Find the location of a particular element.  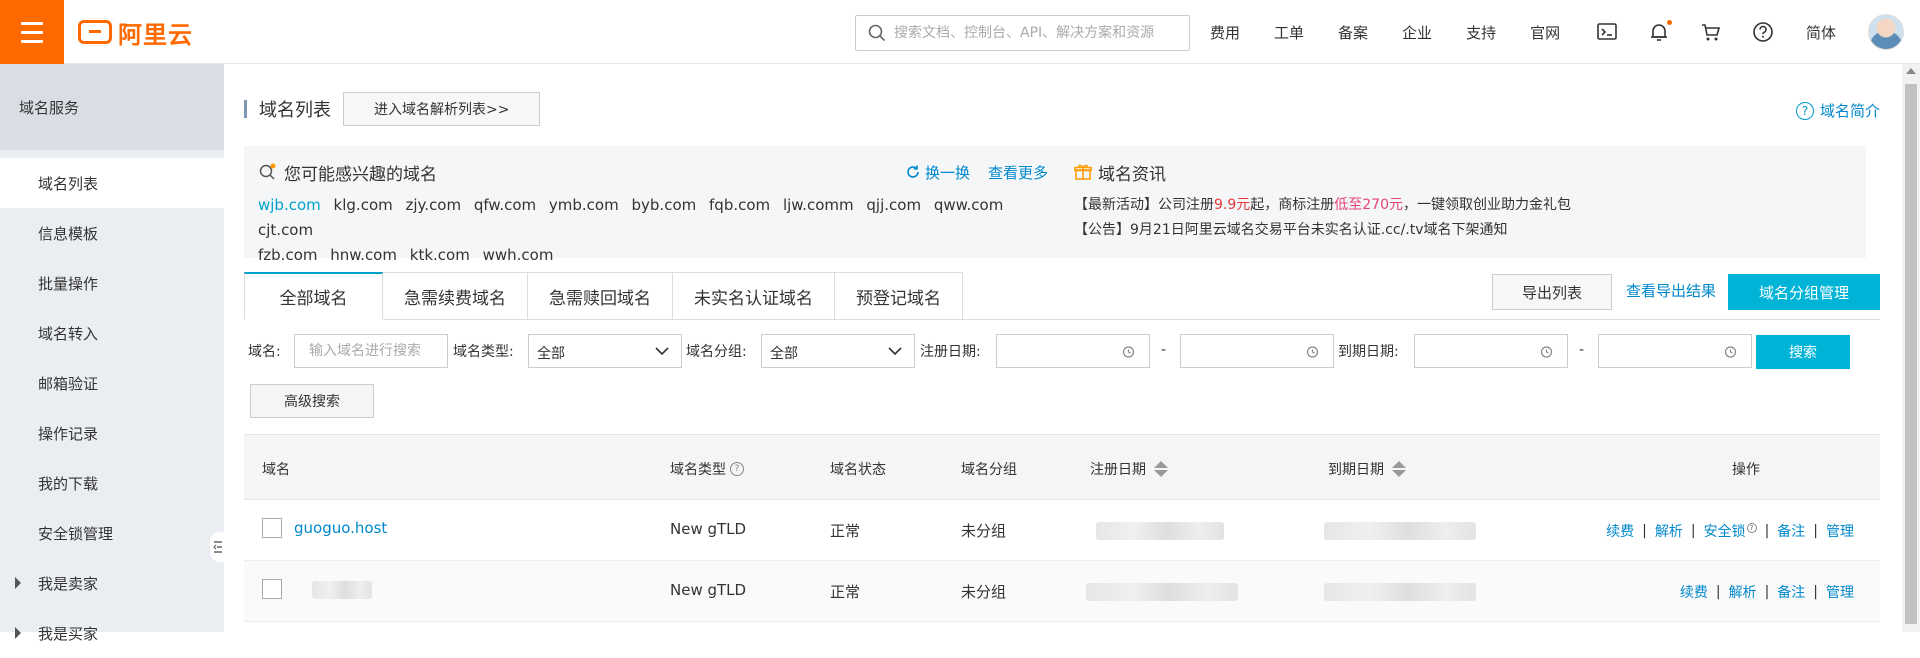

security-lock-link: 安全锁? is located at coordinates (1730, 531).